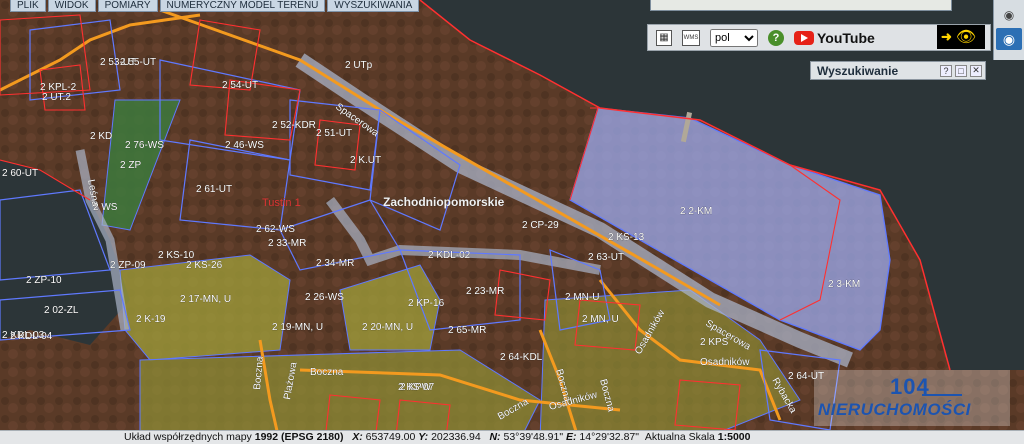  Describe the element at coordinates (240, 85) in the screenshot. I see `parcel-label: 2 54-UT` at that location.